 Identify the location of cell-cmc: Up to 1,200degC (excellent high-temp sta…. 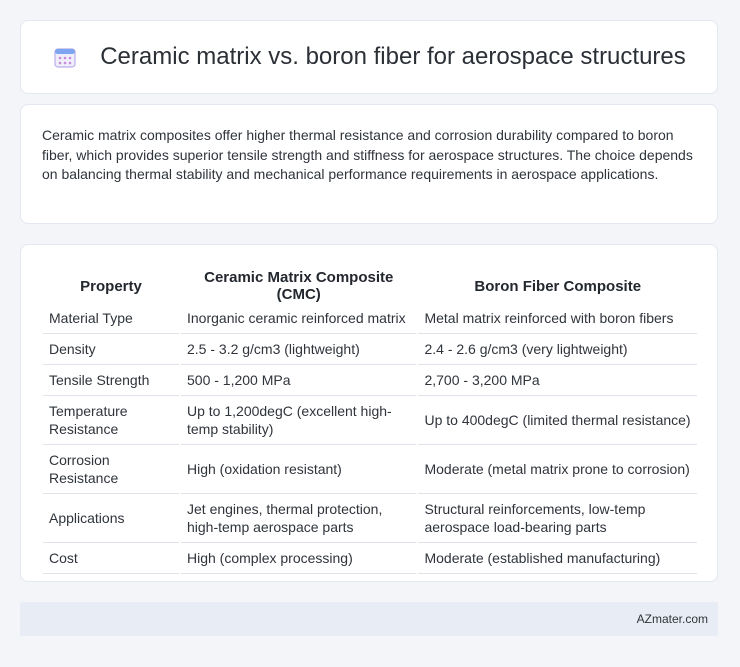
(299, 420).